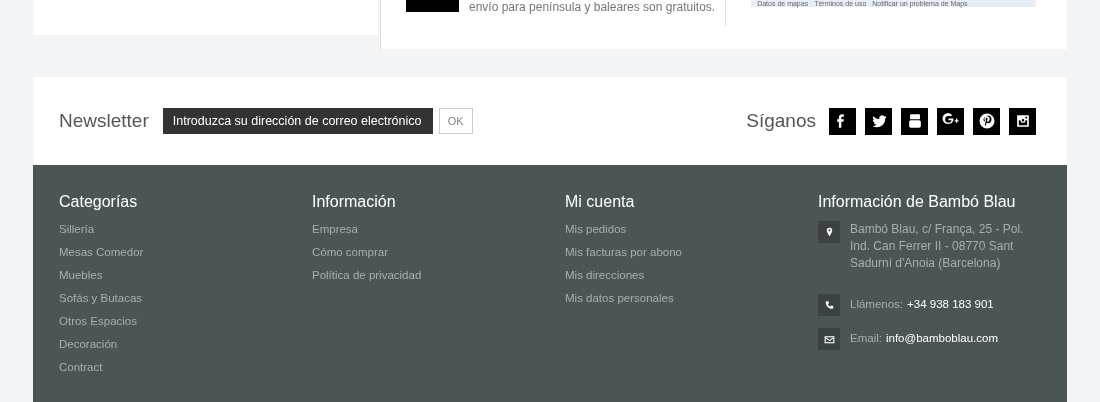  I want to click on footer-link: Otros Espacios, so click(98, 321).